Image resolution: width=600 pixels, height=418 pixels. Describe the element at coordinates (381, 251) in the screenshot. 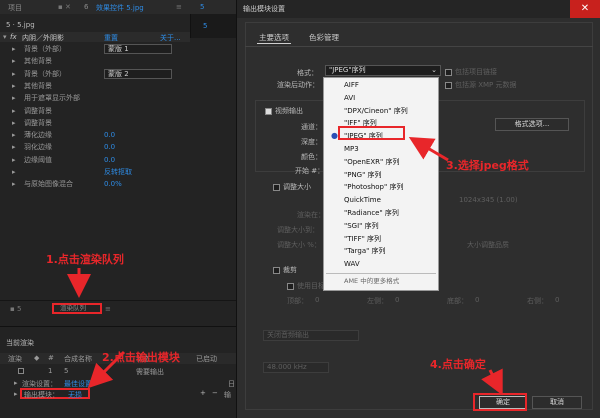

I see `format-menu-item: "Targa" 序列` at that location.